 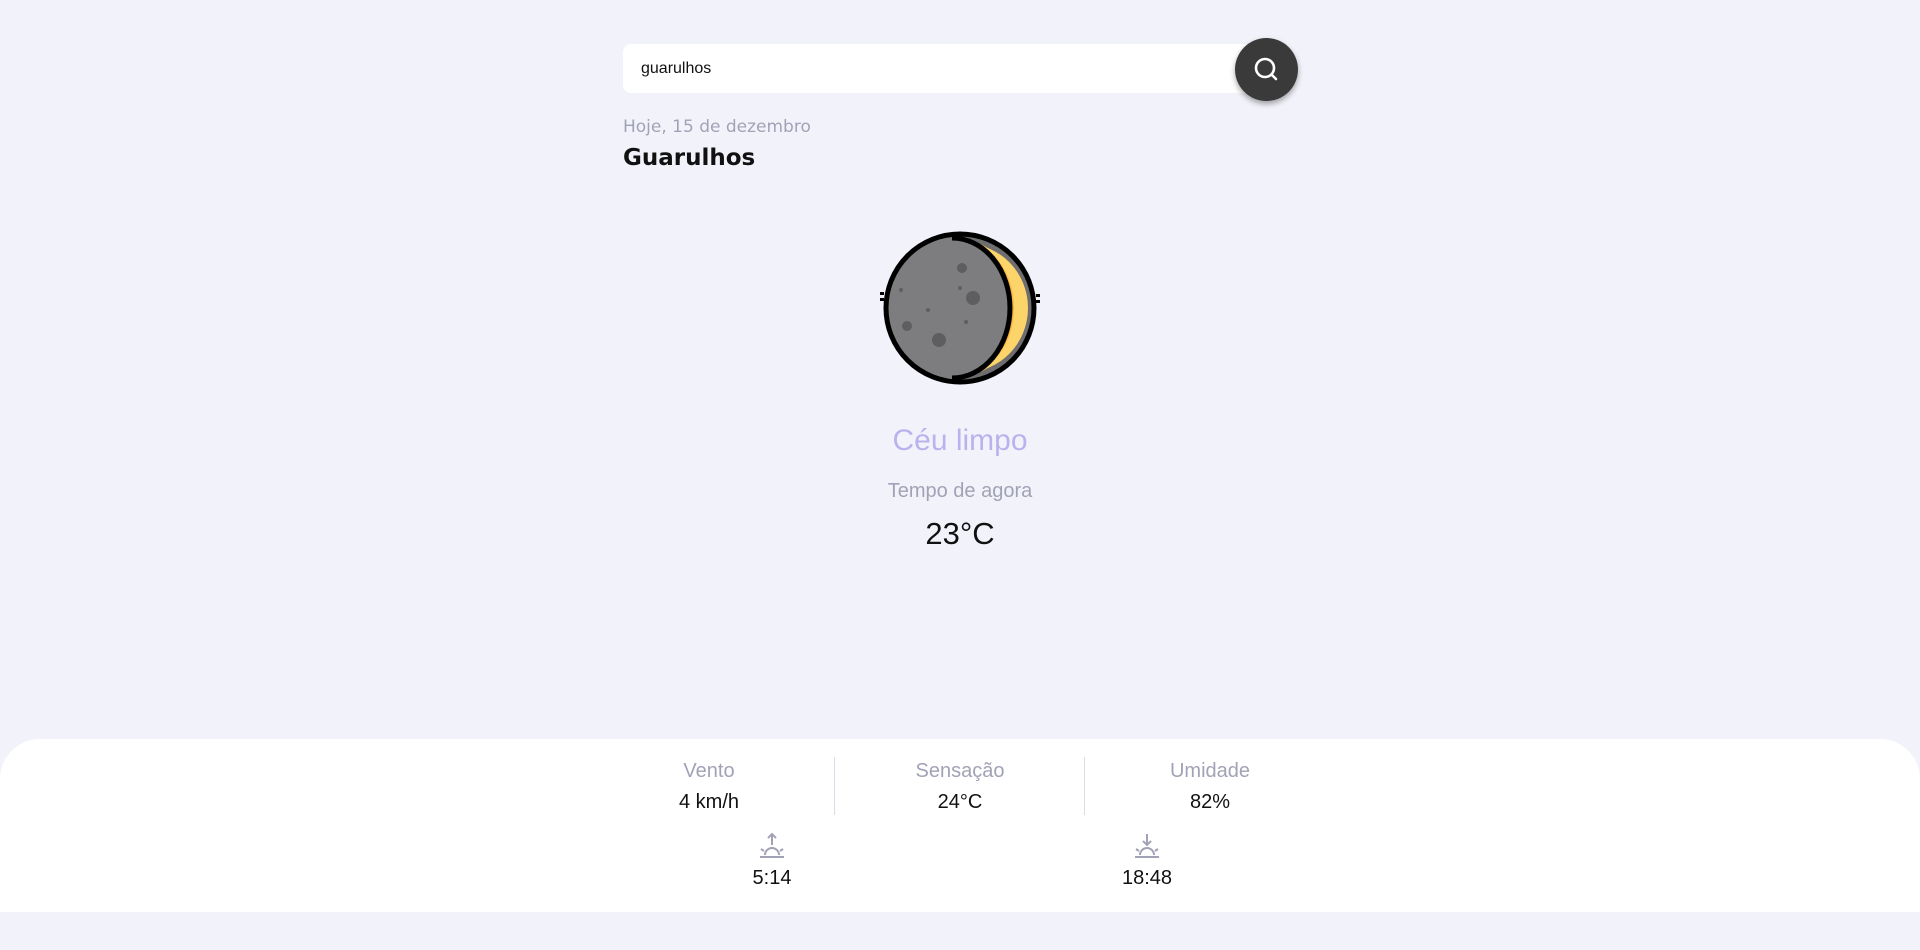 What do you see at coordinates (1210, 786) in the screenshot?
I see `humidity-stat: Umidade 82%` at bounding box center [1210, 786].